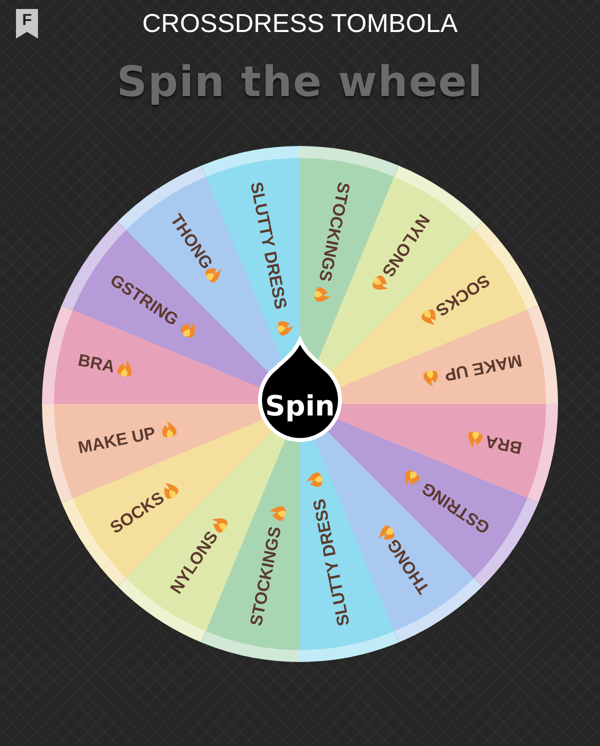 The height and width of the screenshot is (746, 600). Describe the element at coordinates (300, 390) in the screenshot. I see `spin-button: Spin` at that location.